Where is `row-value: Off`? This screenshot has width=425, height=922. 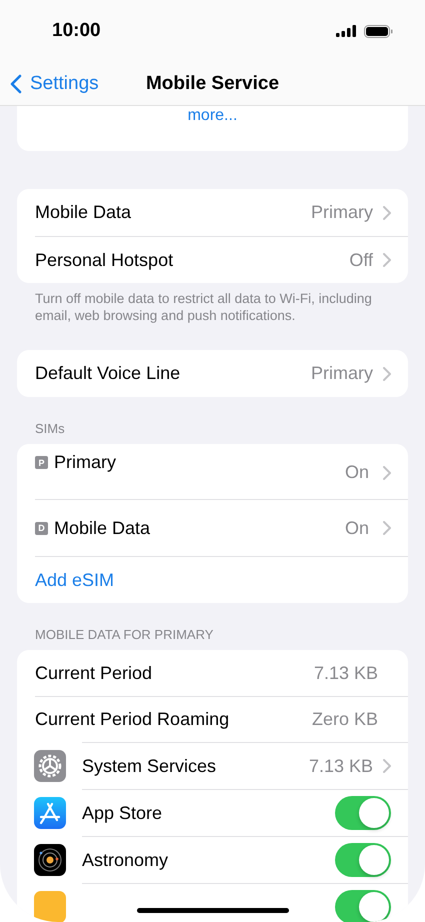
row-value: Off is located at coordinates (361, 260).